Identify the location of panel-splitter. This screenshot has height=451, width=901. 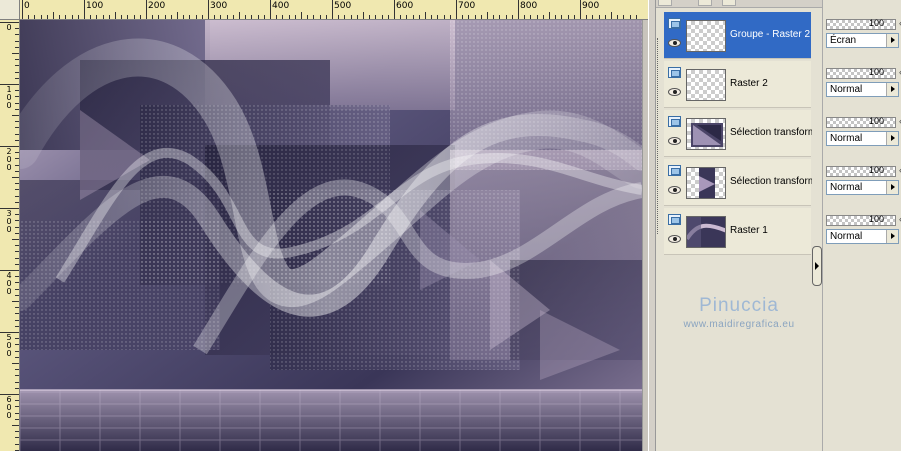
(652, 225).